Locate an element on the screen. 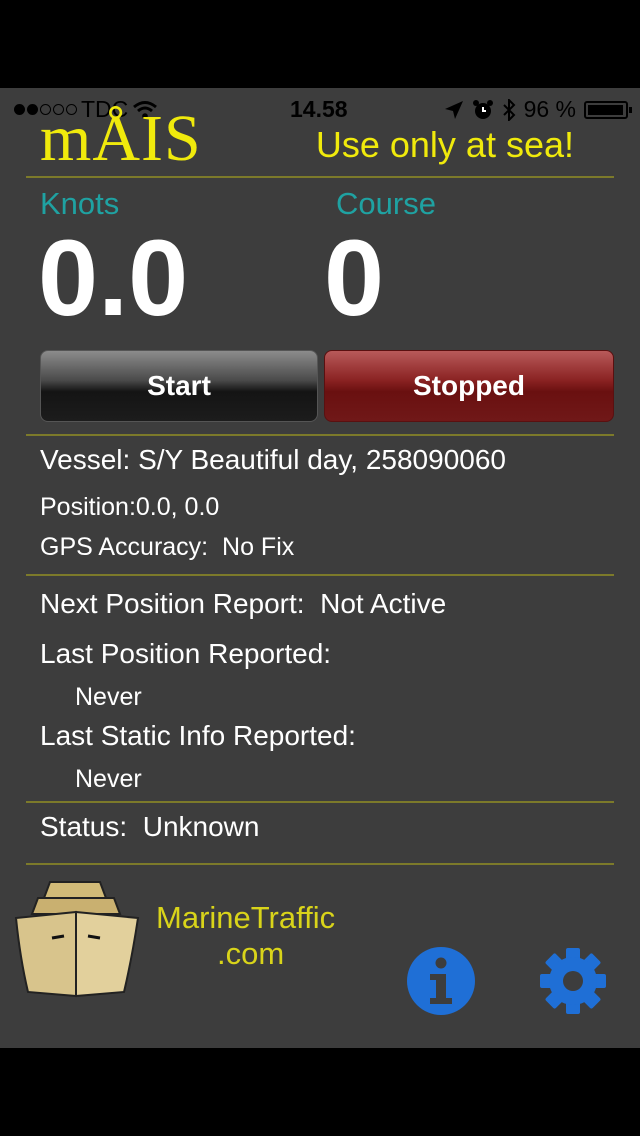 This screenshot has width=640, height=1136. knots-value: 0.0 is located at coordinates (113, 277).